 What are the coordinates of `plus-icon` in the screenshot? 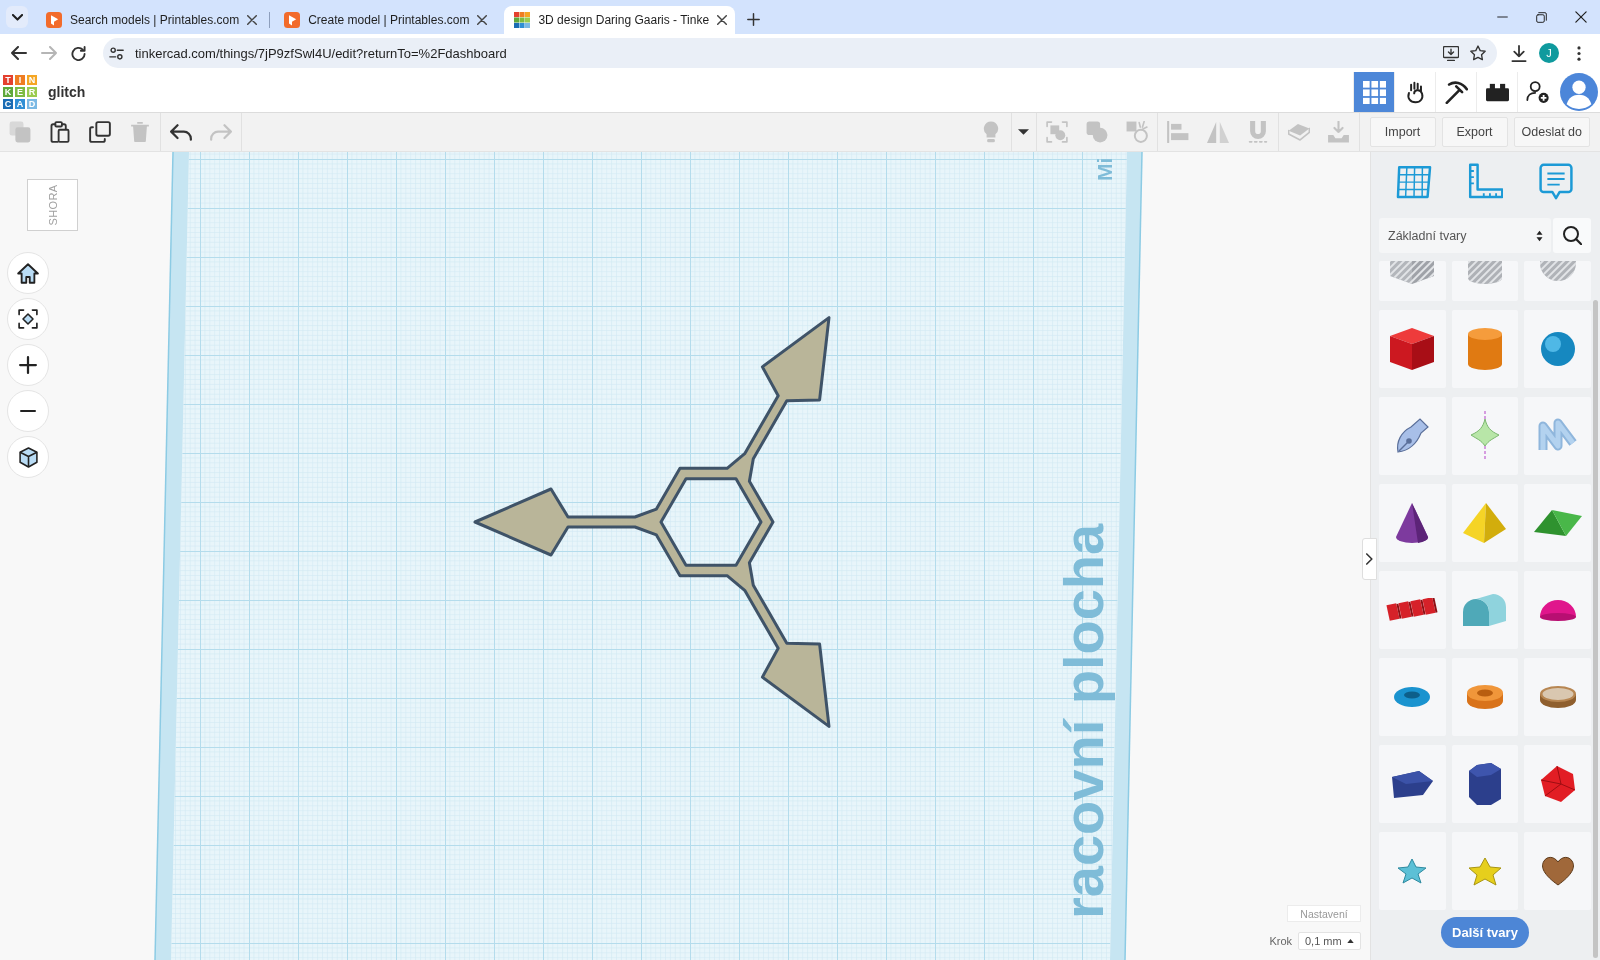 It's located at (754, 19).